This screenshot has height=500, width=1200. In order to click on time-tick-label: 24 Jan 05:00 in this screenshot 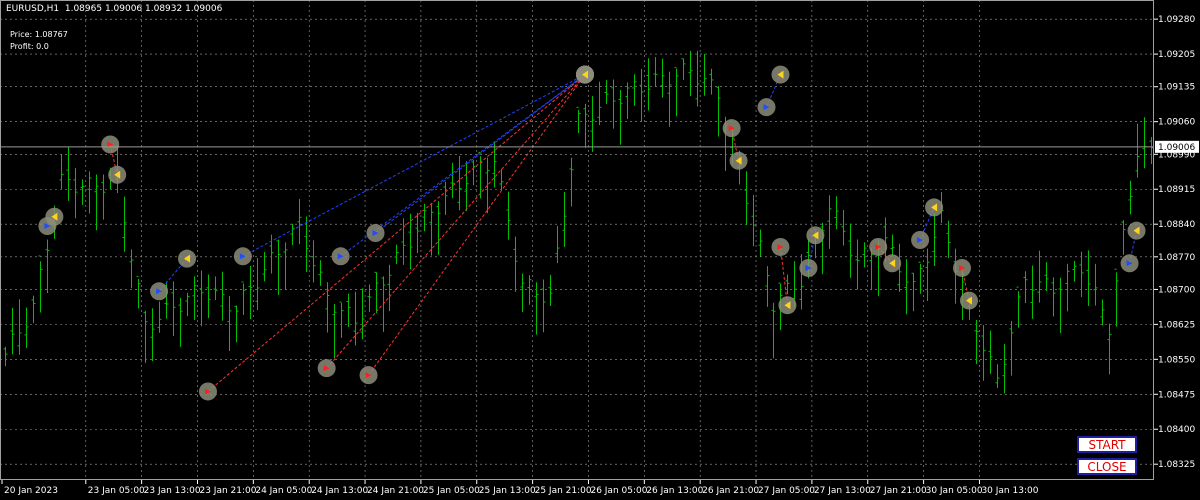, I will do `click(283, 491)`.